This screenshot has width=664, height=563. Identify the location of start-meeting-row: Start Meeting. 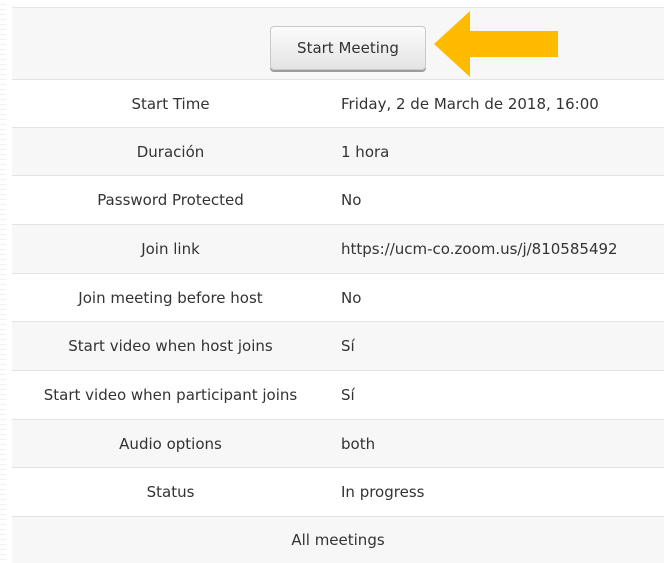
(338, 44).